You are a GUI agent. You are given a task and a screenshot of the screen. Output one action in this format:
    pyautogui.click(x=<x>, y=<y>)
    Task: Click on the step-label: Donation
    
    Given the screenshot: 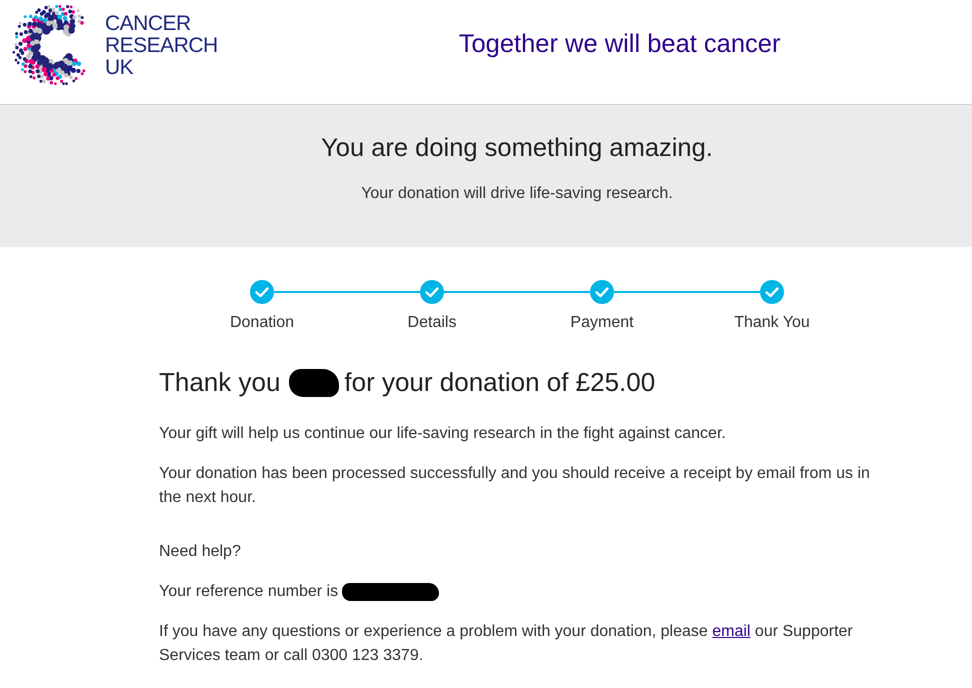 What is the action you would take?
    pyautogui.click(x=262, y=323)
    